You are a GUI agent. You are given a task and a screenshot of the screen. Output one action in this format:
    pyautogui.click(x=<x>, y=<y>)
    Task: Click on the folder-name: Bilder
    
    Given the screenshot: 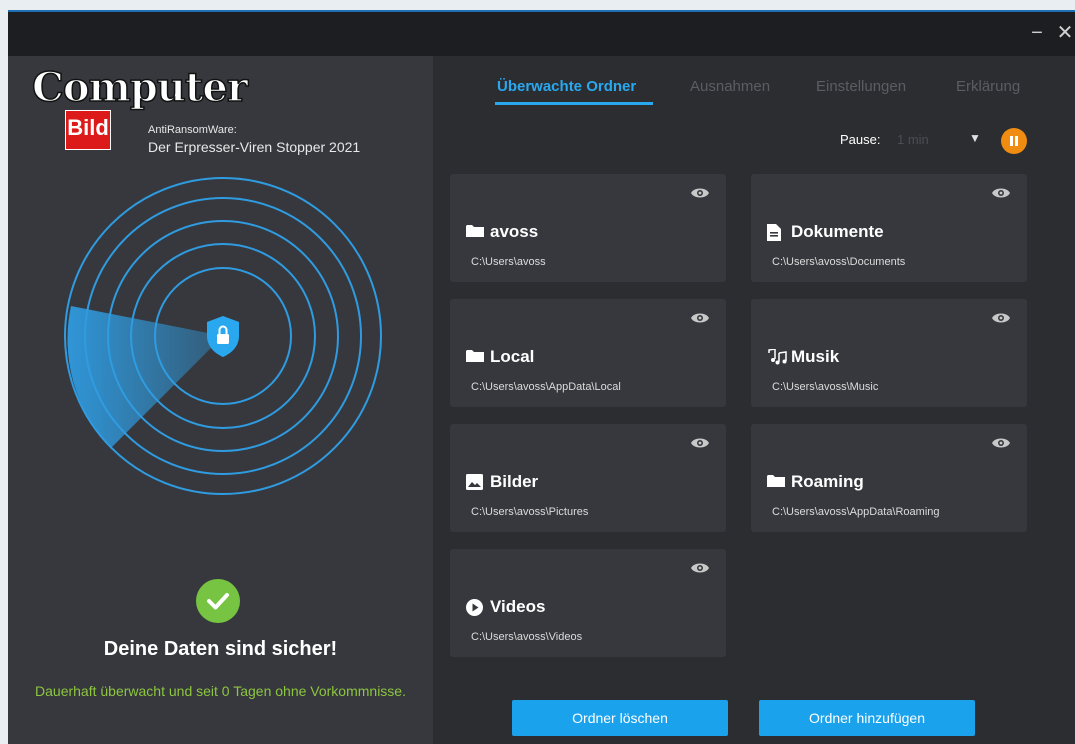 What is the action you would take?
    pyautogui.click(x=514, y=481)
    